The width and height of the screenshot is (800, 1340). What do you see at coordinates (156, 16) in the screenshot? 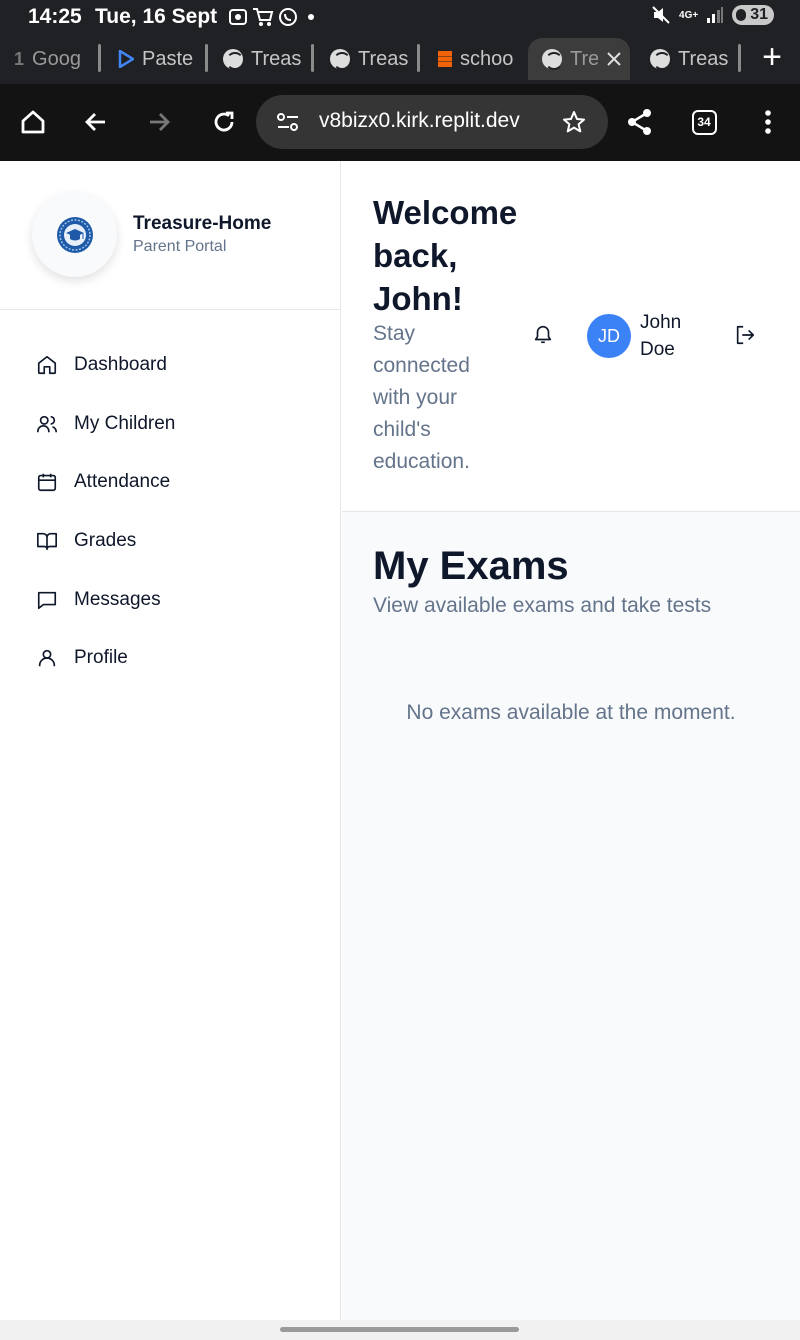
I see `status-date: Tue, 16 Sept` at bounding box center [156, 16].